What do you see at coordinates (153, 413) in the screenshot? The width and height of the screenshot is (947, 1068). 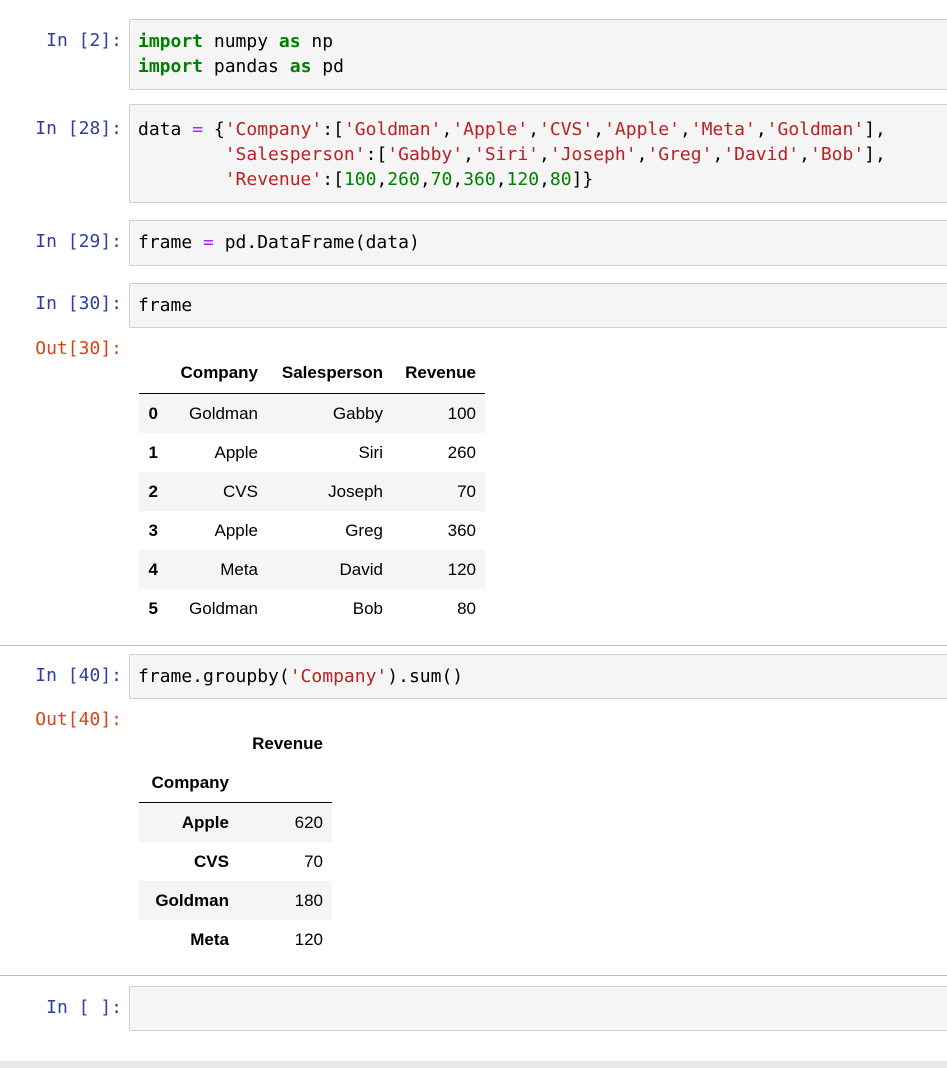 I see `row-index: 0` at bounding box center [153, 413].